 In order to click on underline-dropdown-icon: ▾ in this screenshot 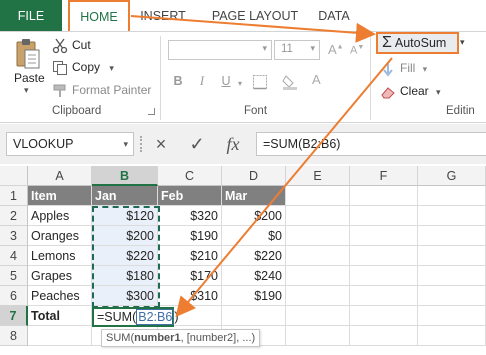, I will do `click(240, 83)`.